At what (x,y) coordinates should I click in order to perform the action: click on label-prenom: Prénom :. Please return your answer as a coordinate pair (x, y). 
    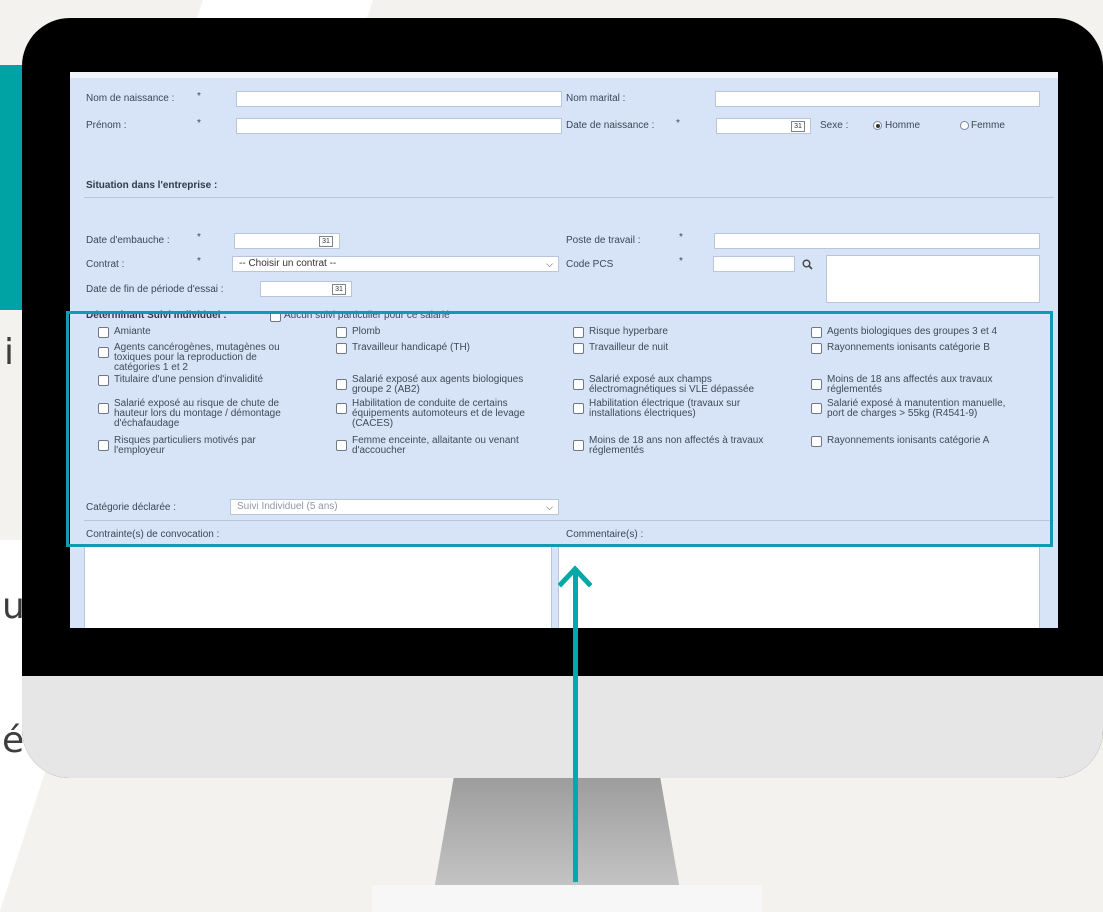
    Looking at the image, I should click on (106, 125).